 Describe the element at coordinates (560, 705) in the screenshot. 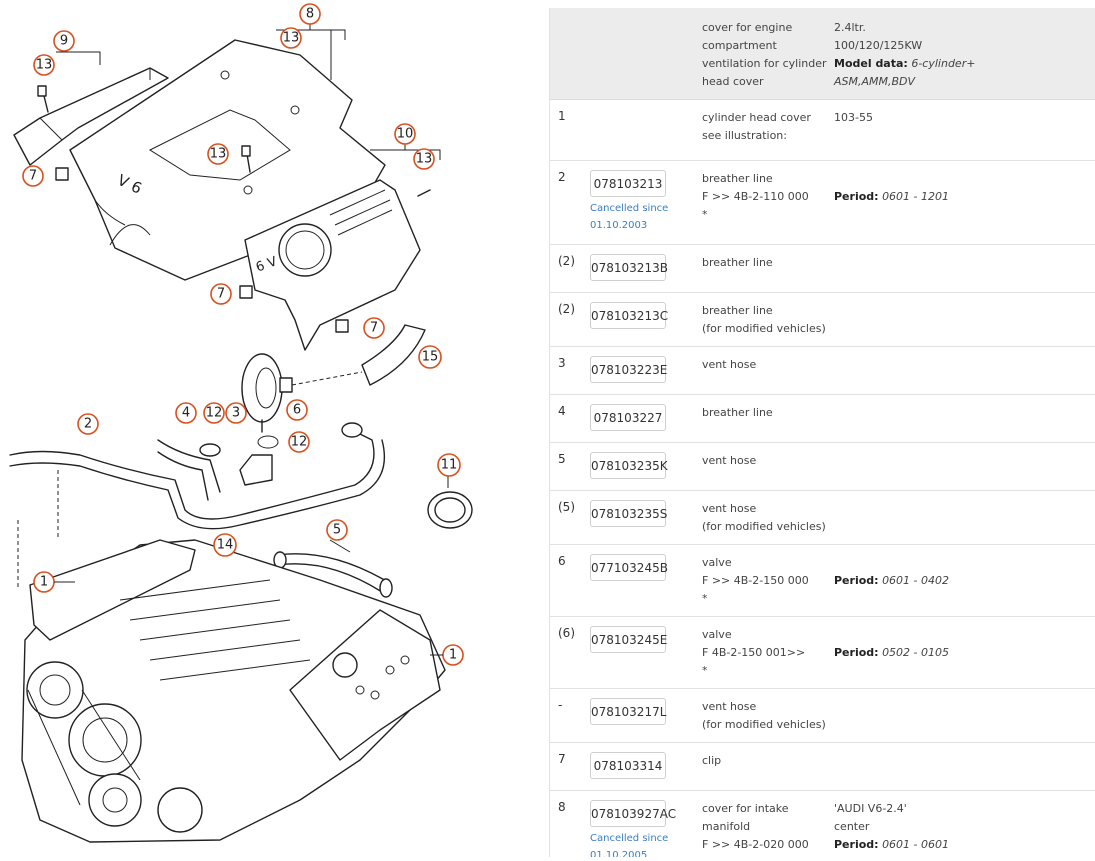

I see `position-number: -` at that location.